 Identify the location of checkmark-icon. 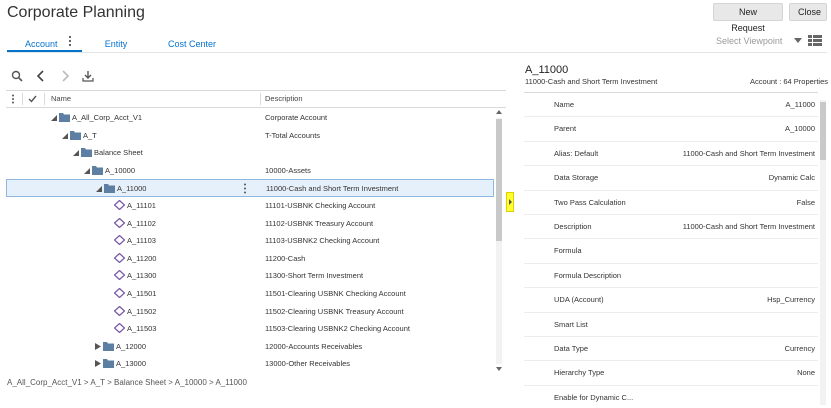
(32, 99).